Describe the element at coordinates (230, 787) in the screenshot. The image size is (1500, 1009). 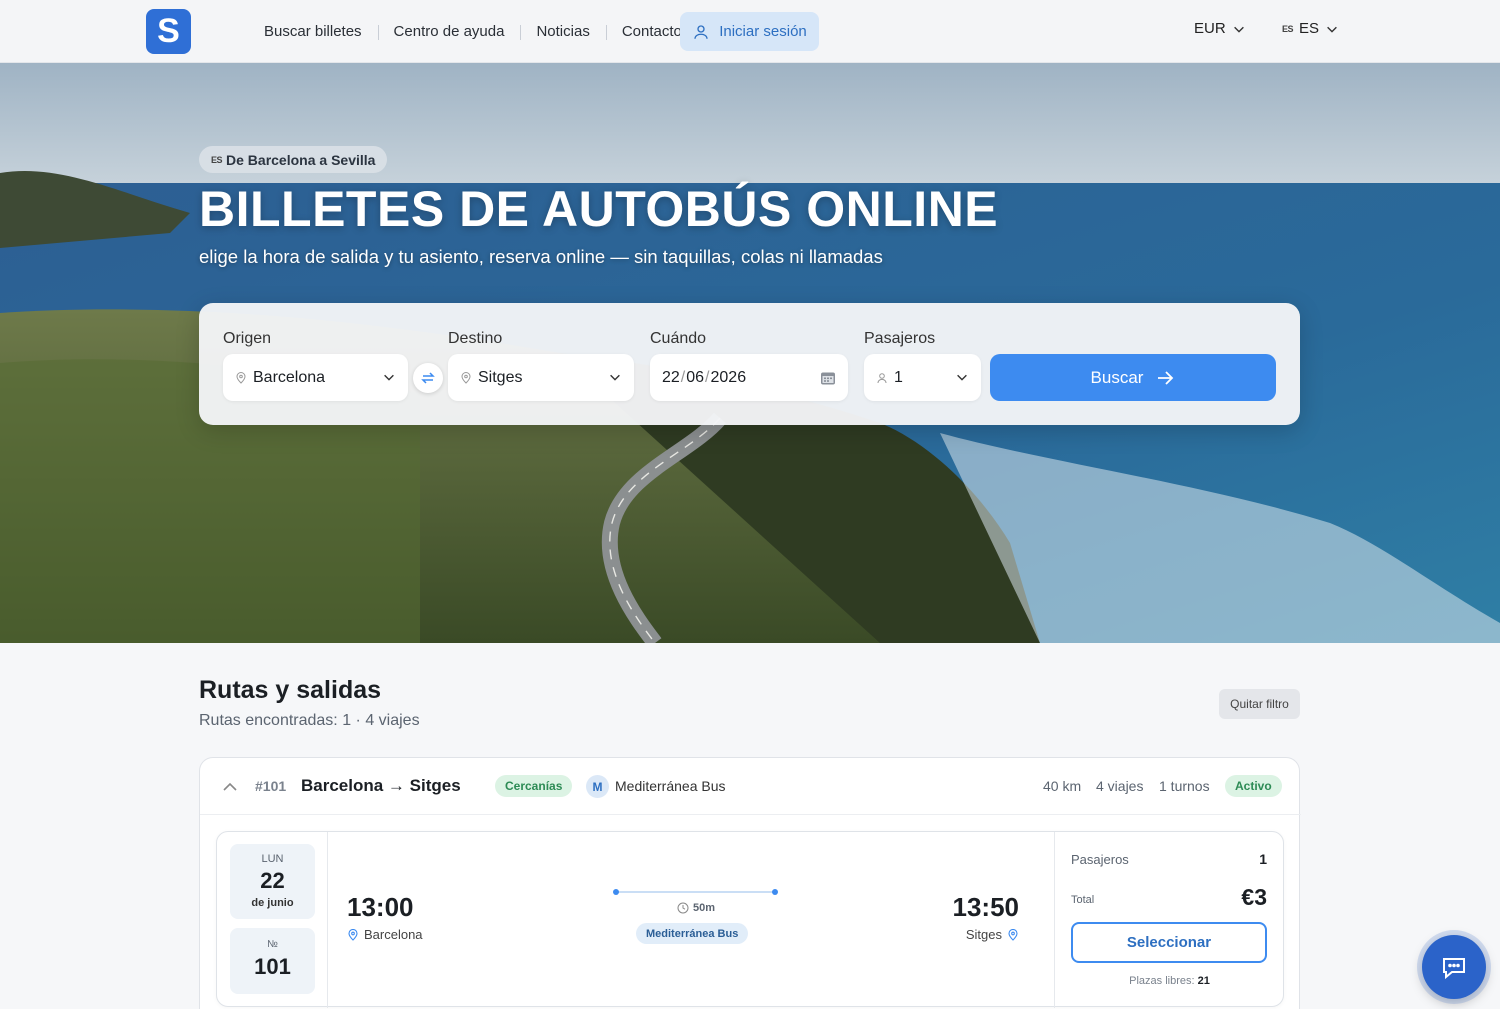
I see `chevron-up-icon` at that location.